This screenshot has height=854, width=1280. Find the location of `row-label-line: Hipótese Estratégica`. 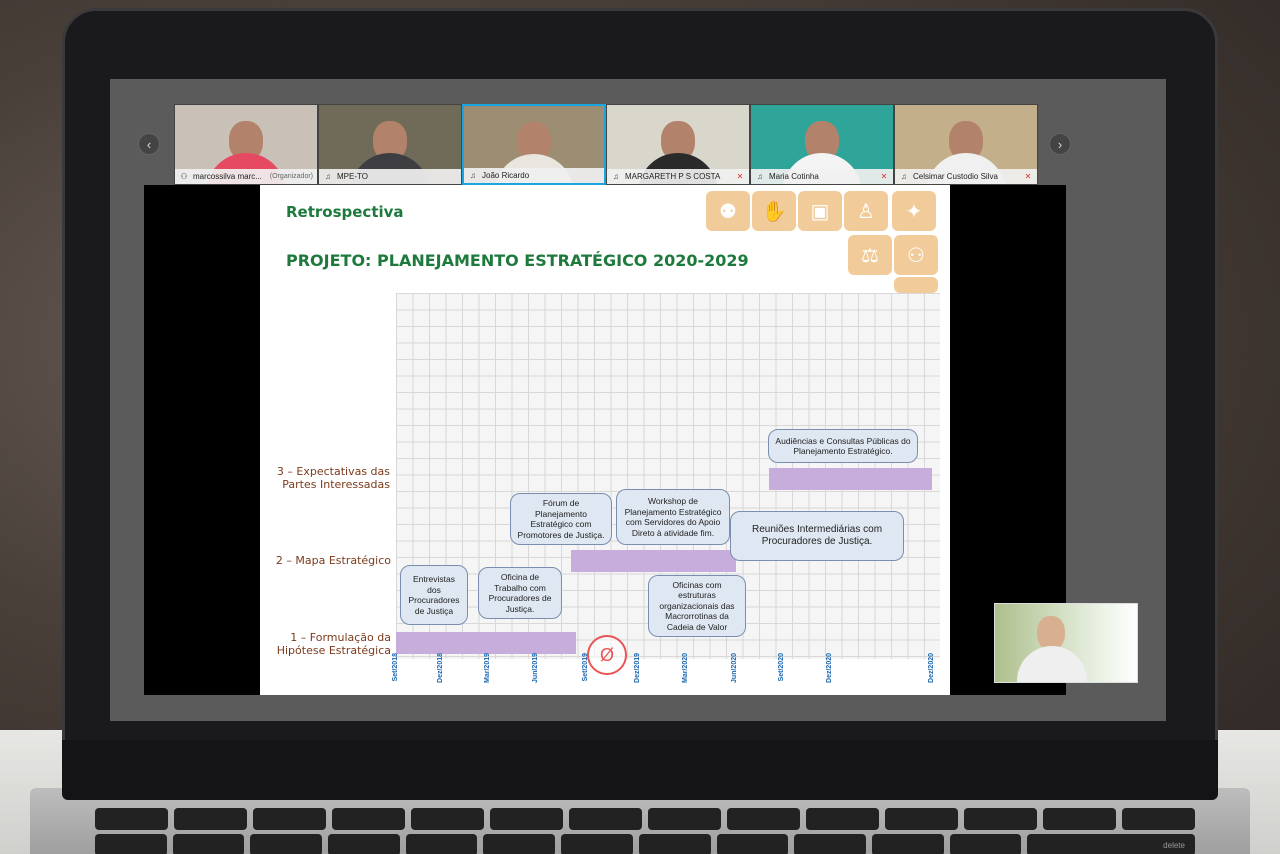

row-label-line: Hipótese Estratégica is located at coordinates (333, 650).